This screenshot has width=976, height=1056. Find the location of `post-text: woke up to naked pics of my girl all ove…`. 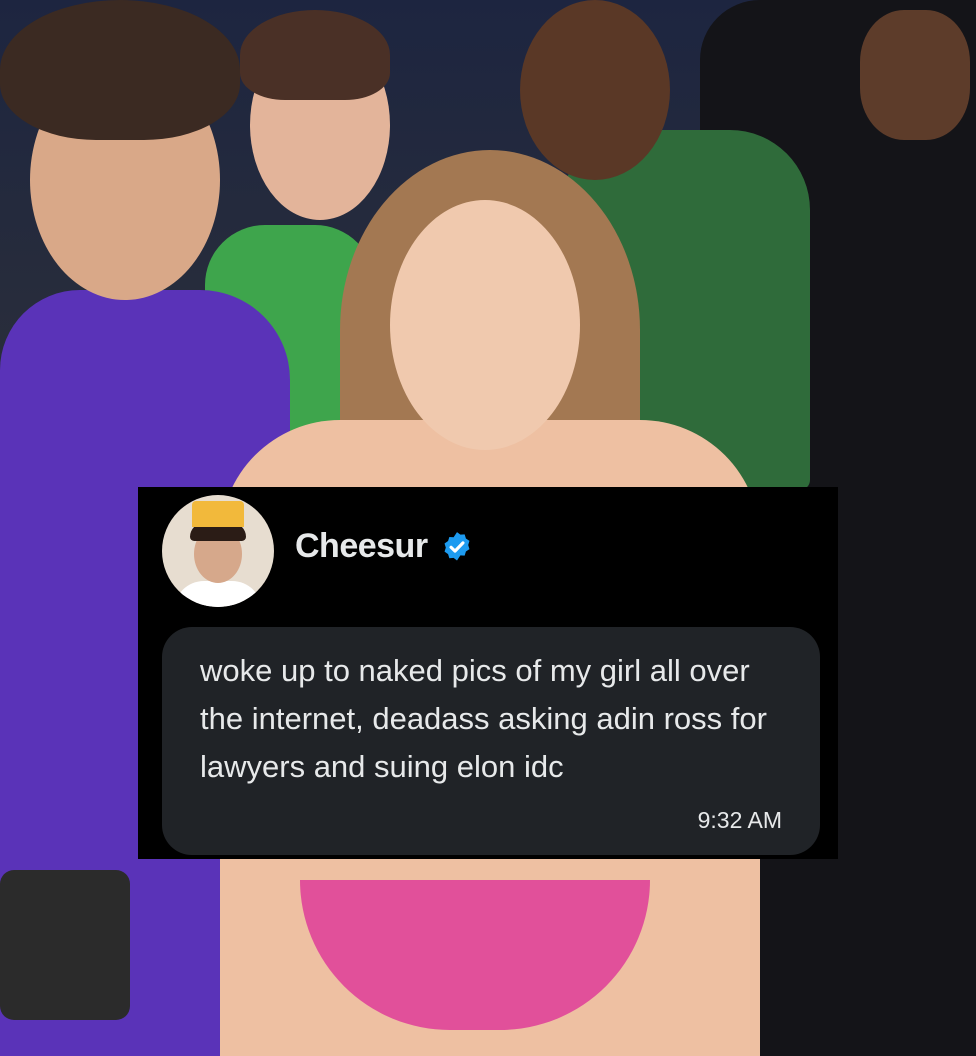

post-text: woke up to naked pics of my girl all ove… is located at coordinates (483, 718).